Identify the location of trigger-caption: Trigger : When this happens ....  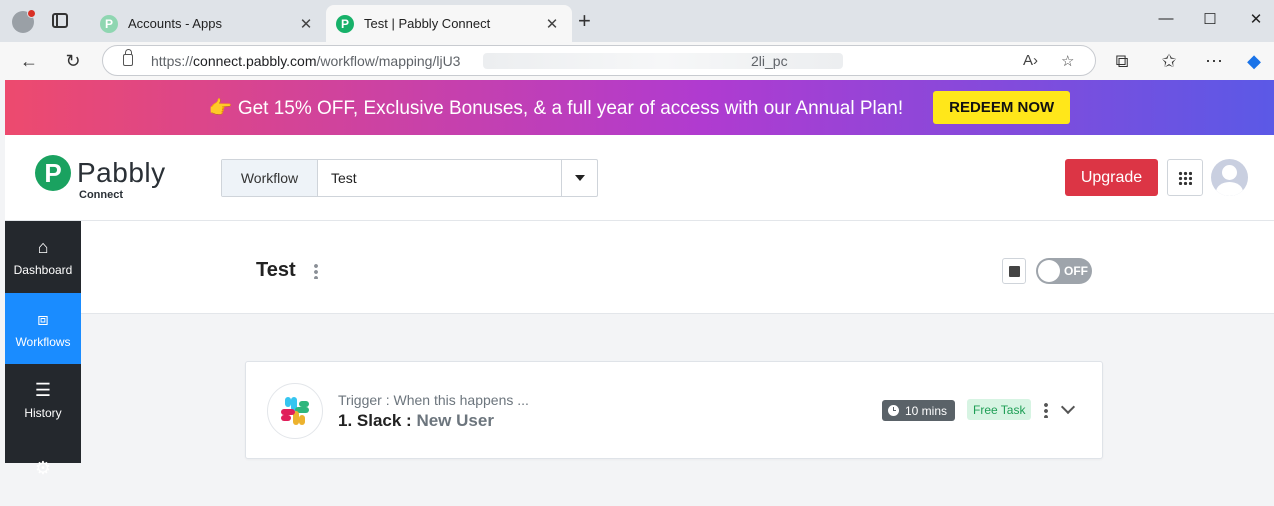
(433, 400).